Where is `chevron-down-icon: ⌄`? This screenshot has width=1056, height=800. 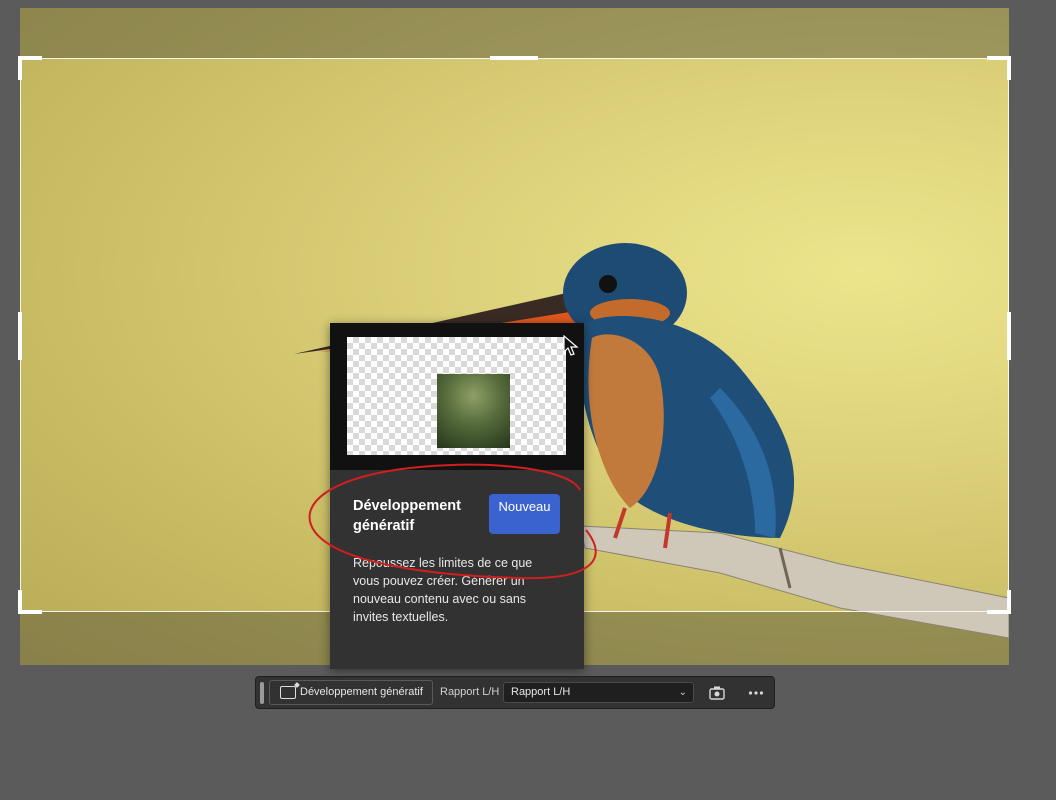 chevron-down-icon: ⌄ is located at coordinates (682, 692).